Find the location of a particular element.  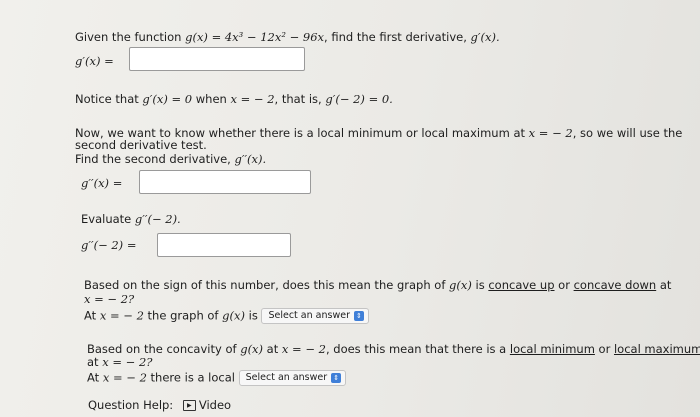

second-derivative-label: g′′(x) = is located at coordinates (102, 183).